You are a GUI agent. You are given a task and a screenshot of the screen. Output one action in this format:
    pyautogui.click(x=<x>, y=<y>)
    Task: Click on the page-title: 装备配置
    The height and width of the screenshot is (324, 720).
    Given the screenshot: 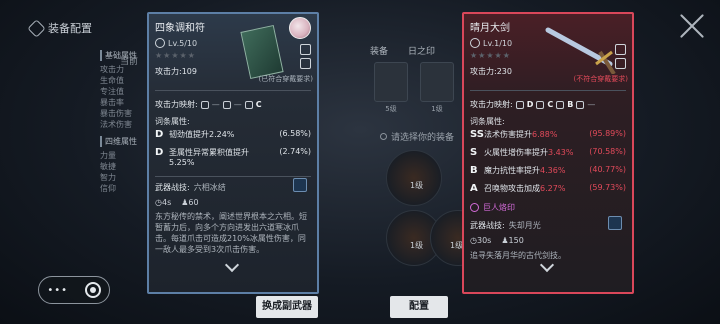 What is the action you would take?
    pyautogui.click(x=70, y=28)
    